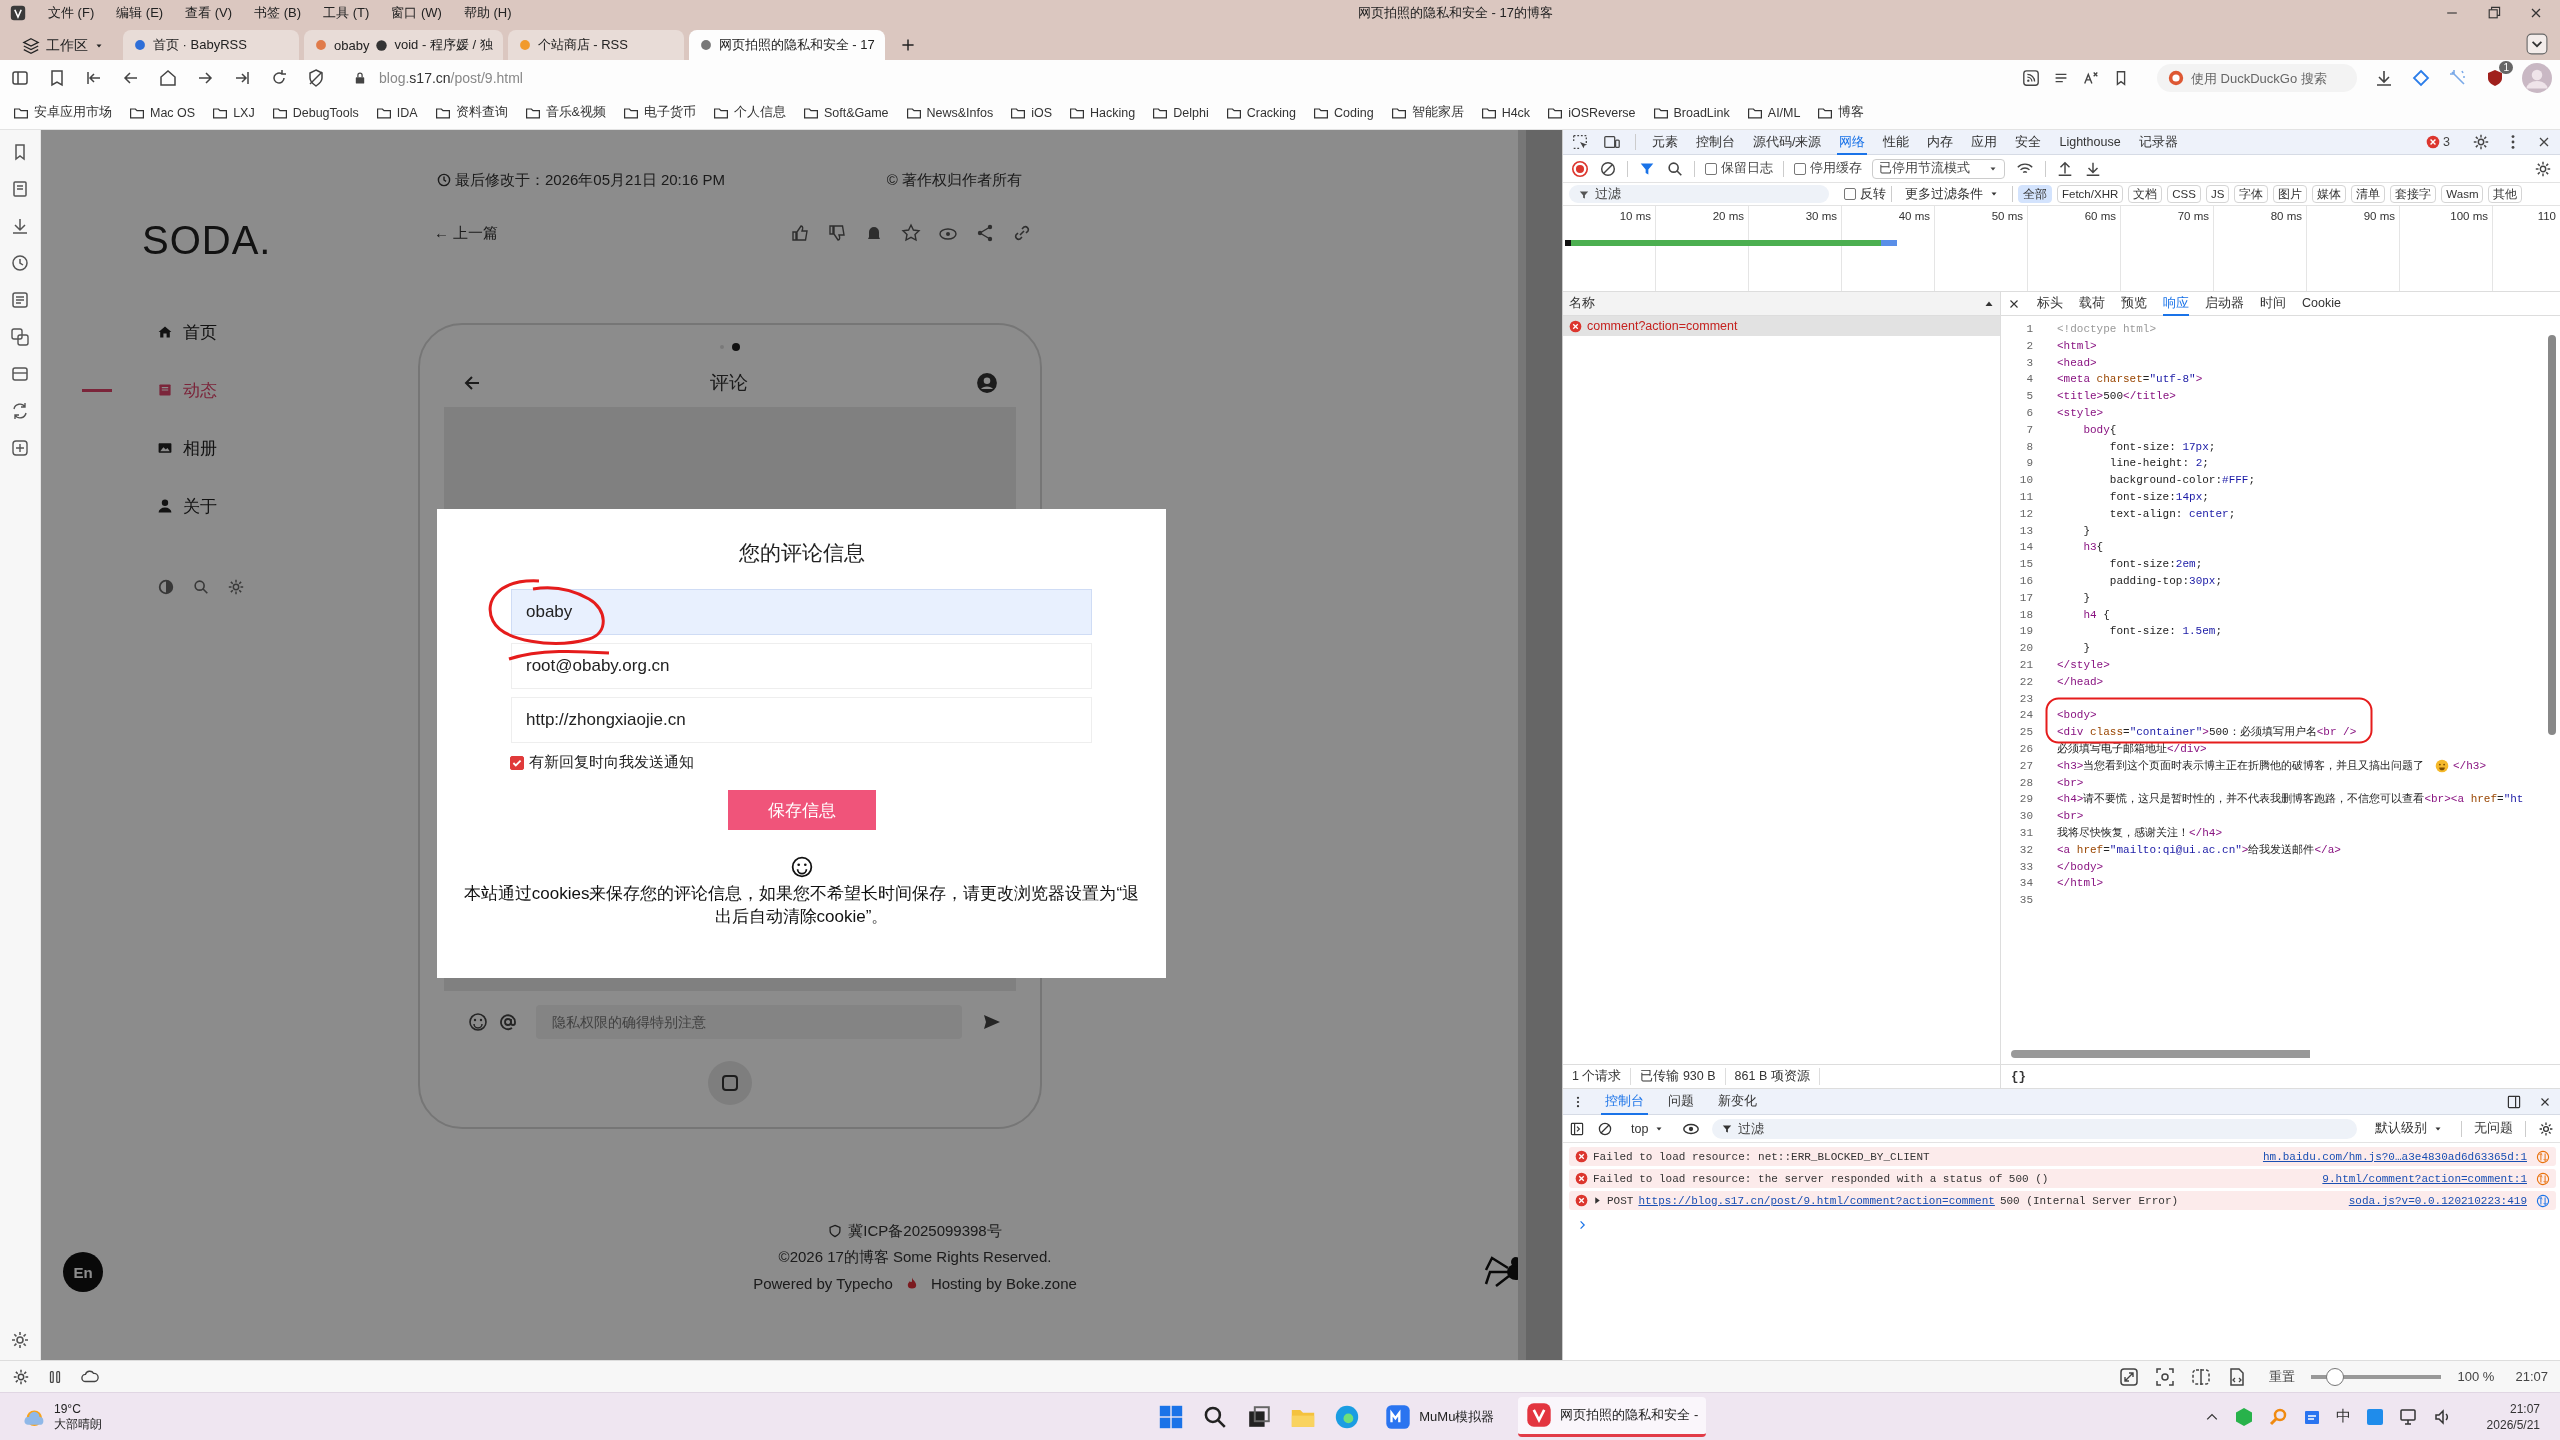 The image size is (2560, 1440). I want to click on bookmark-folder: 博客, so click(1851, 112).